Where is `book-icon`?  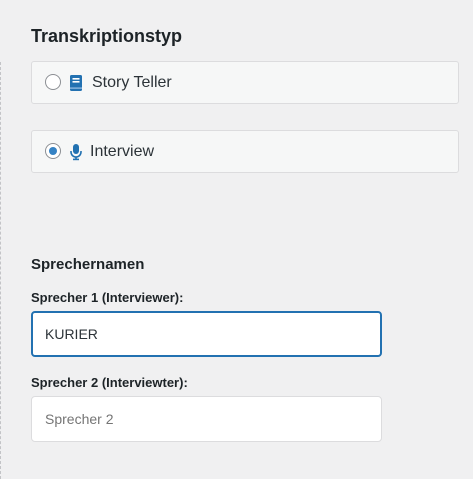
book-icon is located at coordinates (76, 83).